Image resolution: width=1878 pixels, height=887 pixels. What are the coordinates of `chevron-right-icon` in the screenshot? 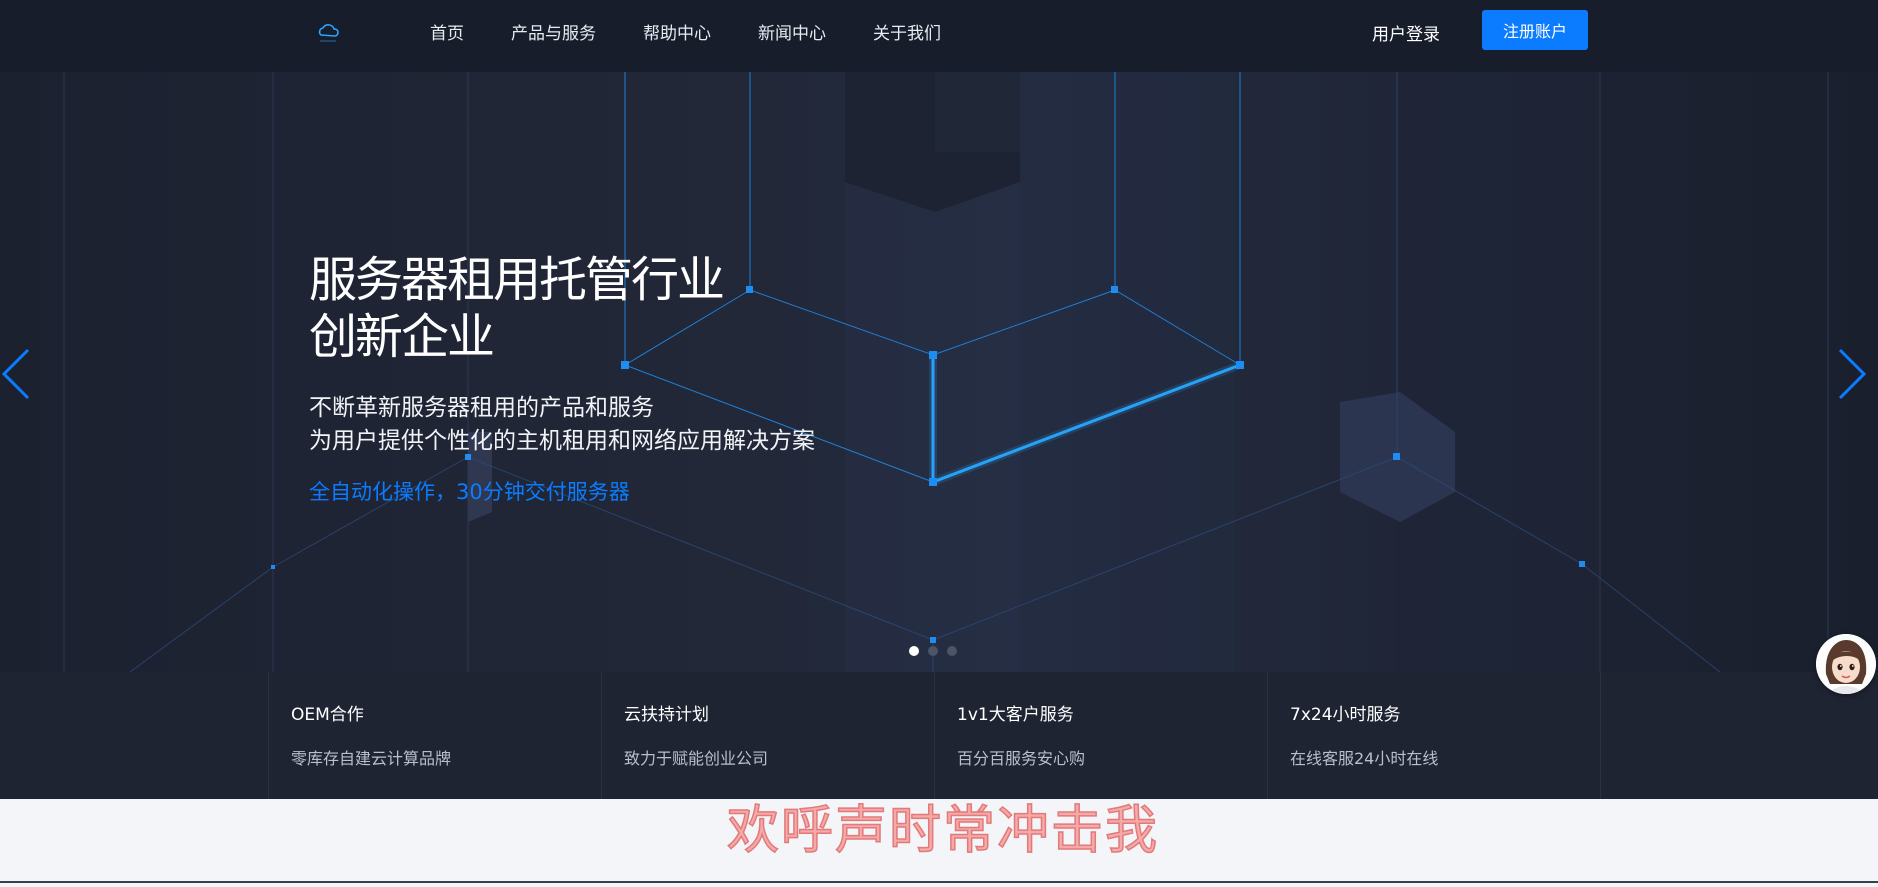 It's located at (1850, 374).